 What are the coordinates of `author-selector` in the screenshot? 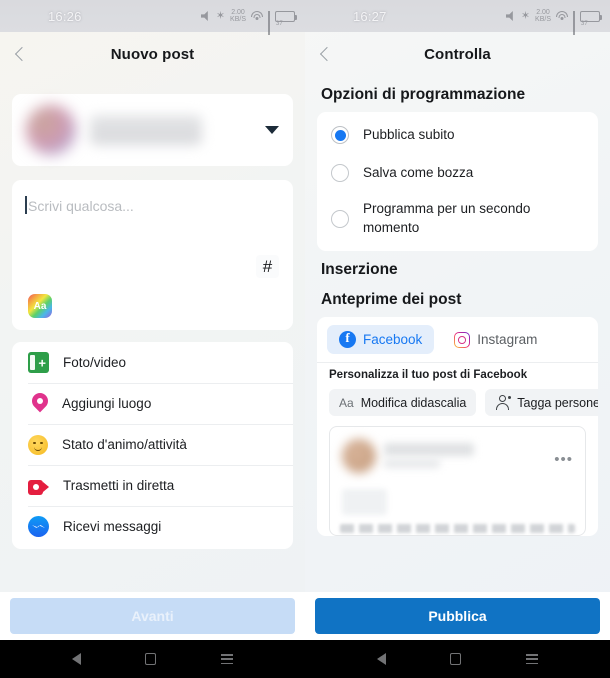 It's located at (152, 130).